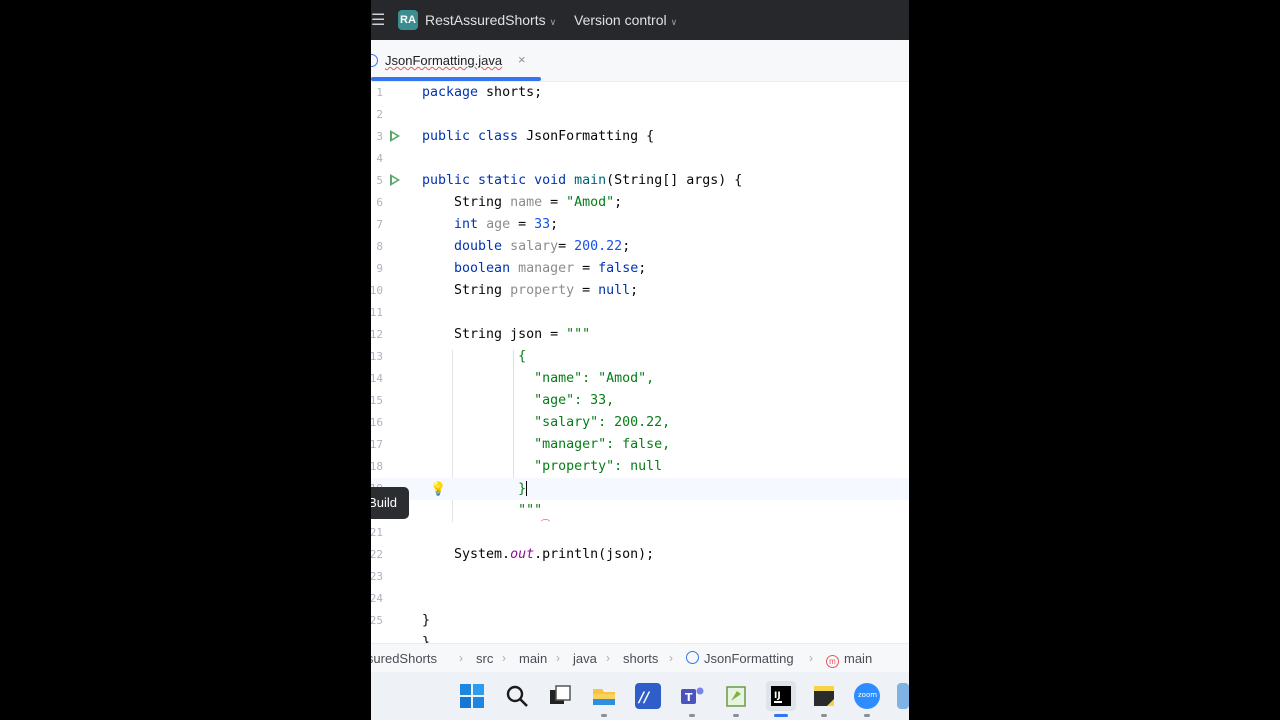 This screenshot has width=1280, height=720. I want to click on breadcrumb-java: java, so click(585, 658).